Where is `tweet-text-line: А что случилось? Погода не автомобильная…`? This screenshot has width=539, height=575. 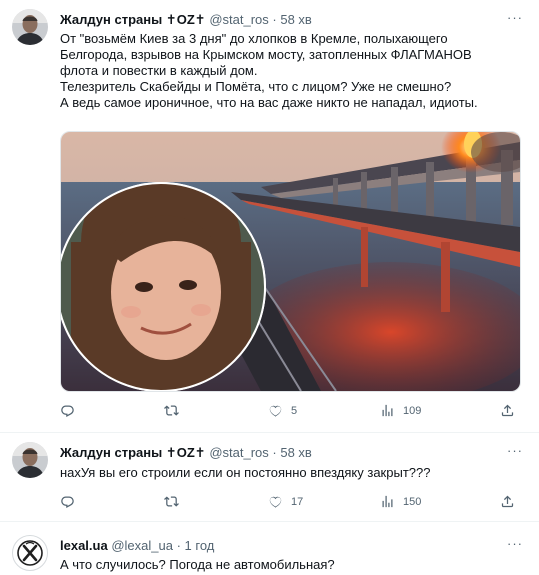 tweet-text-line: А что случилось? Погода не автомобильная… is located at coordinates (197, 564).